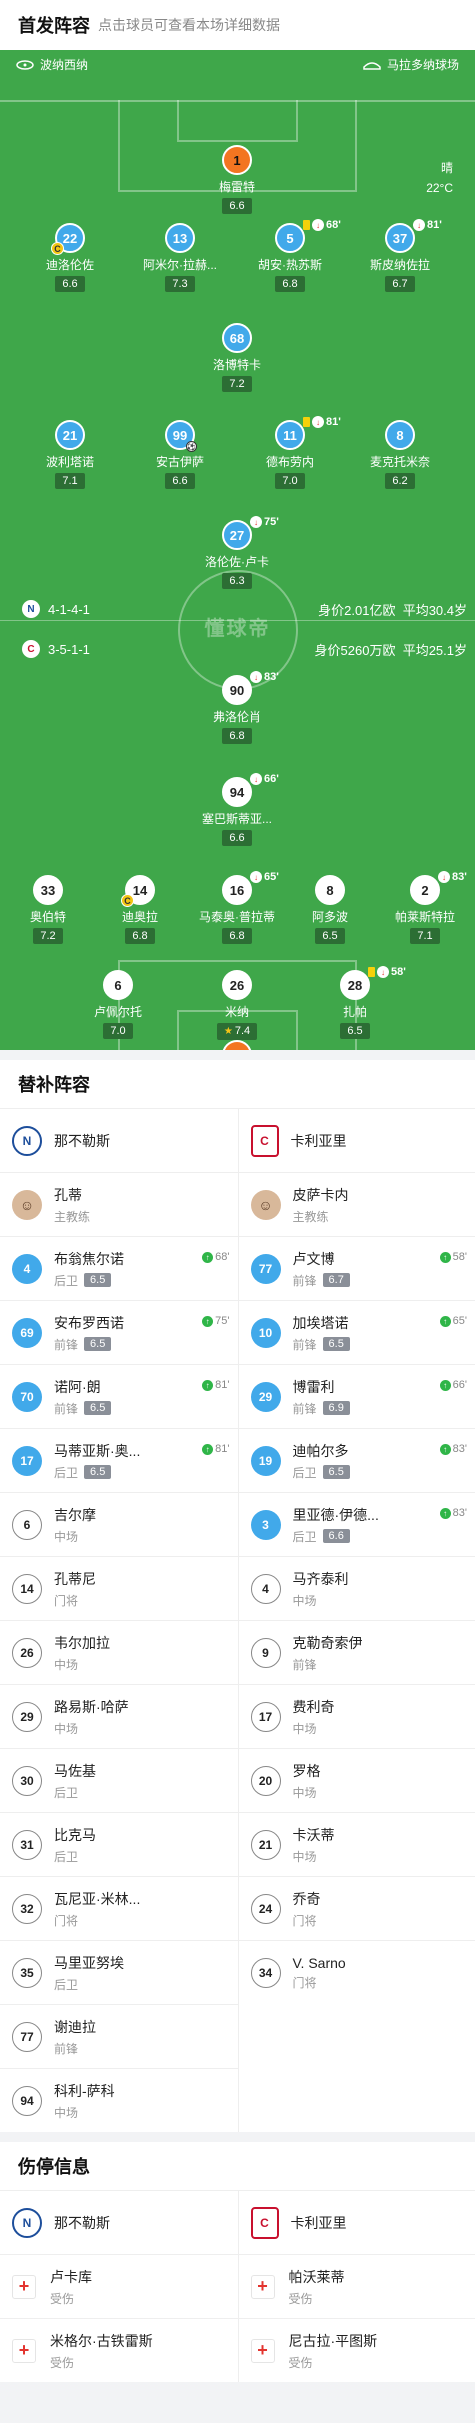  I want to click on sub-player-row: 30 马佐基 后卫, so click(119, 1780).